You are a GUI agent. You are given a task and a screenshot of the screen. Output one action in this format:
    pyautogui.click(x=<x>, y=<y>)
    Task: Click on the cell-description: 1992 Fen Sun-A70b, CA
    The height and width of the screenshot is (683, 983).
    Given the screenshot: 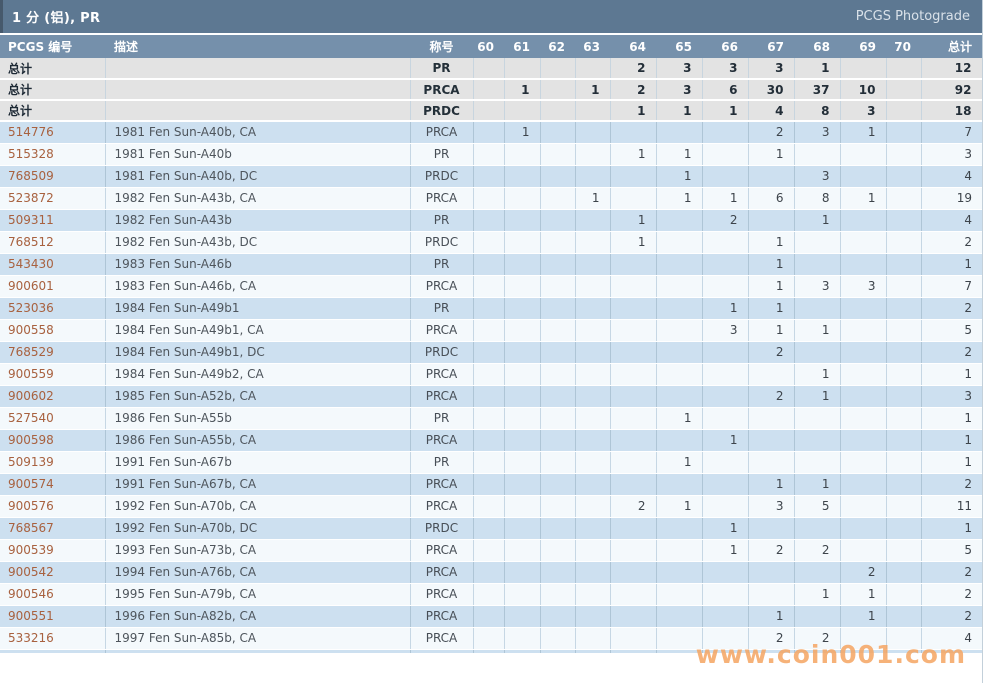 What is the action you would take?
    pyautogui.click(x=258, y=506)
    